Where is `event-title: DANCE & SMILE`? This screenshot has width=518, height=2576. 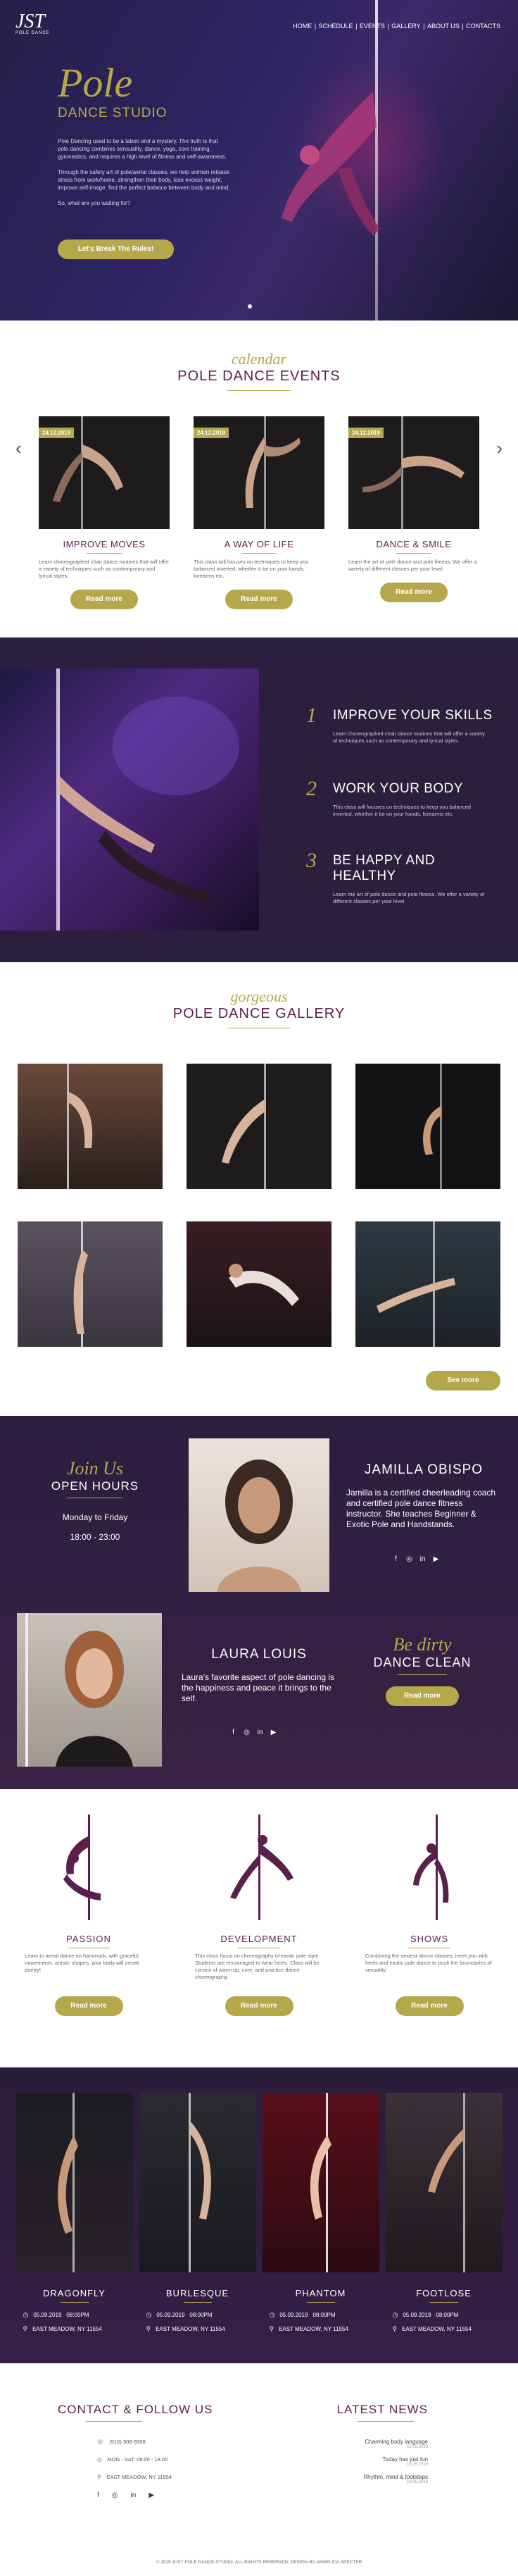
event-title: DANCE & SMILE is located at coordinates (413, 544).